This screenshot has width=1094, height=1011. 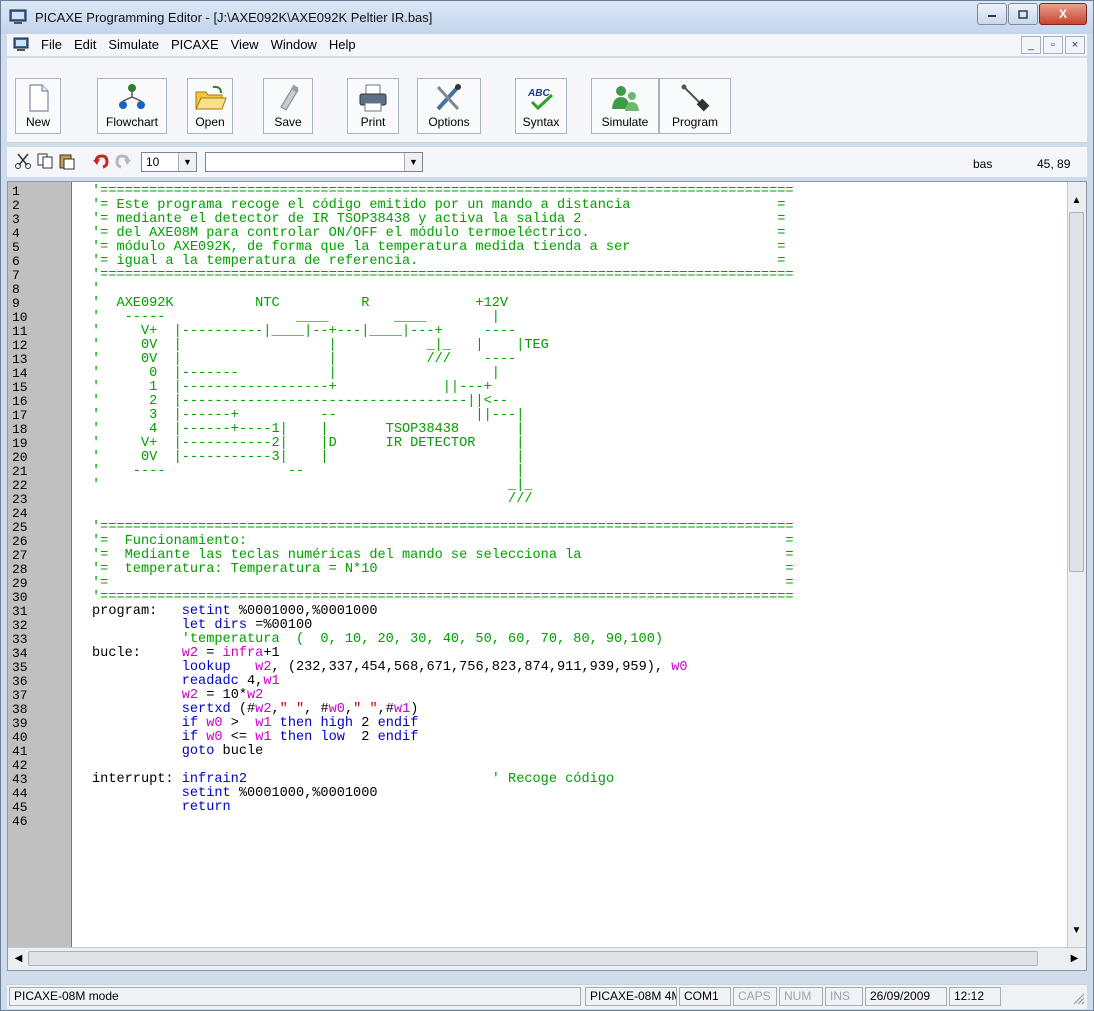 I want to click on code-line: goto bucle, so click(x=178, y=752).